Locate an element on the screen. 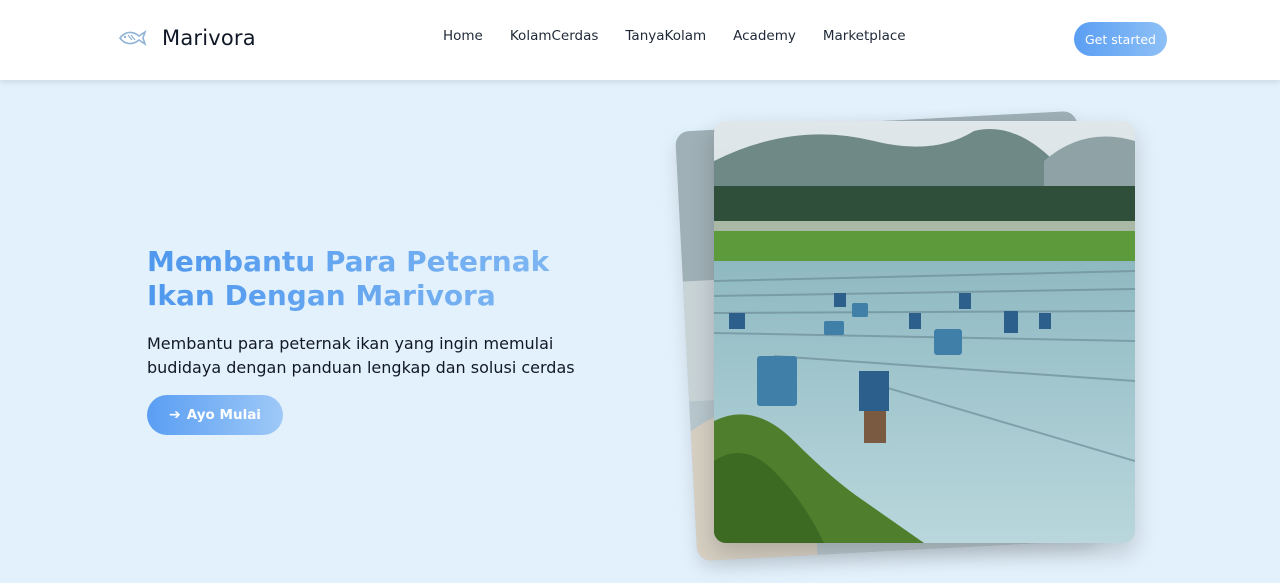 This screenshot has width=1280, height=583. ayo-mulai-label: Ayo Mulai is located at coordinates (223, 415).